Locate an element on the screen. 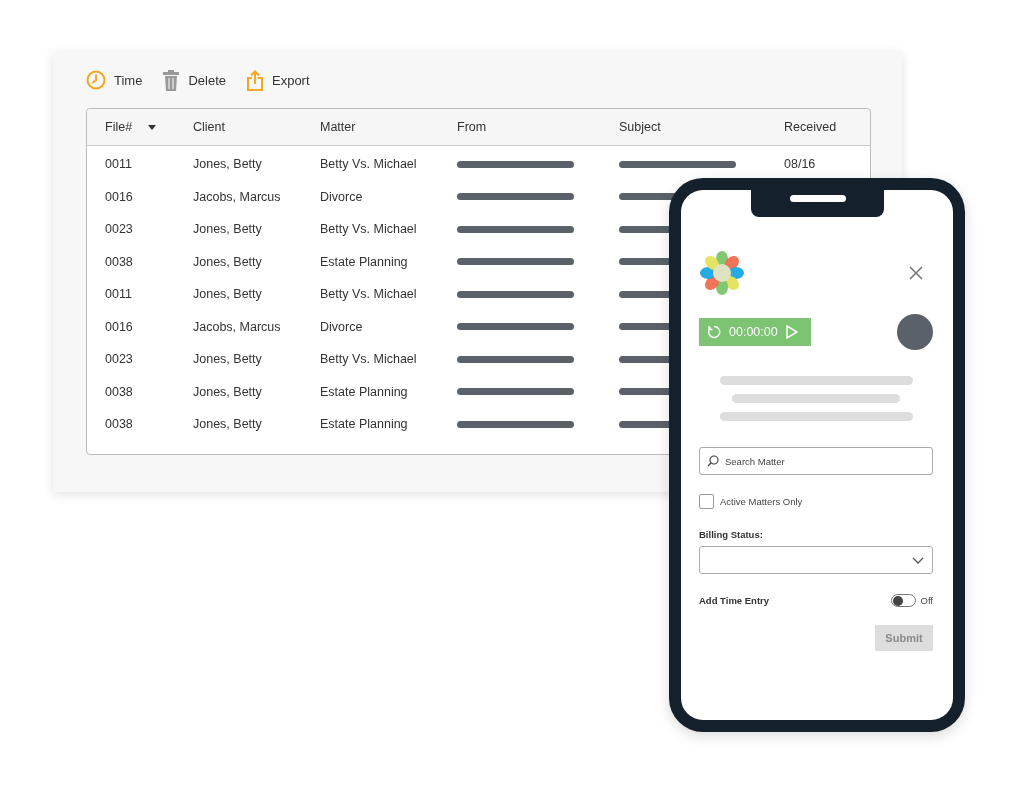  column-header: File# is located at coordinates (149, 127).